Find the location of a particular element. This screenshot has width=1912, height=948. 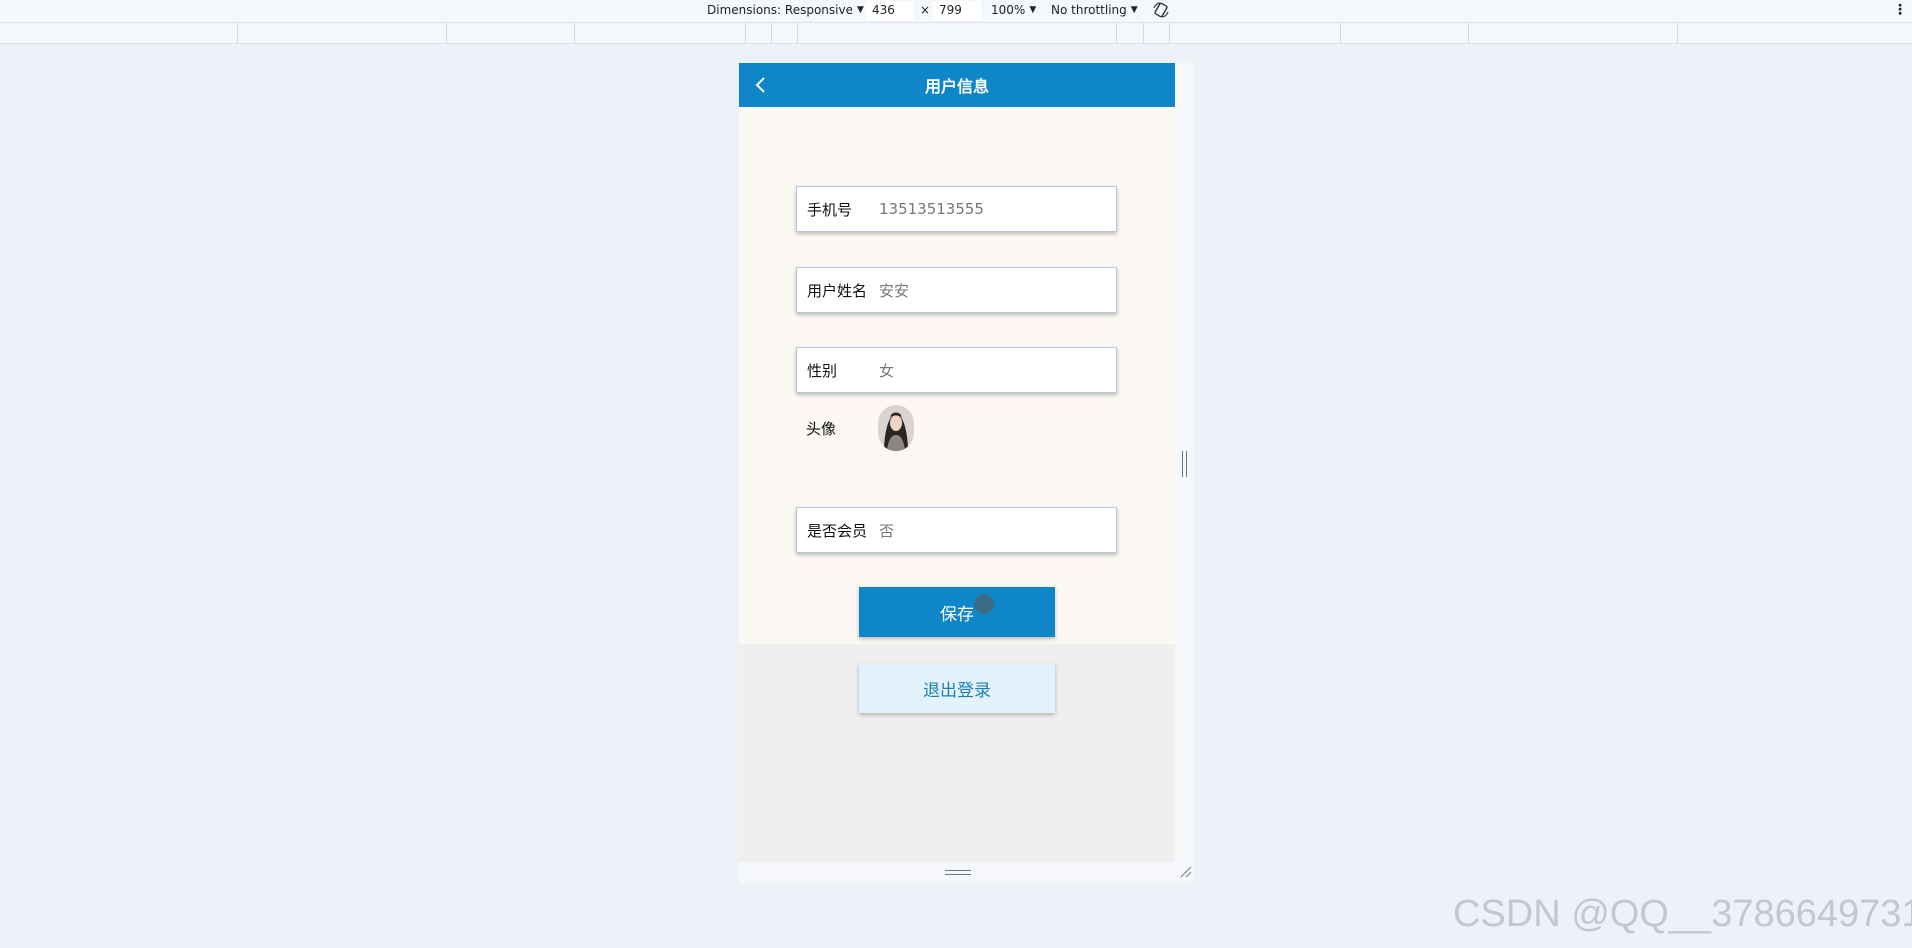

height-input: 799 is located at coordinates (957, 10).